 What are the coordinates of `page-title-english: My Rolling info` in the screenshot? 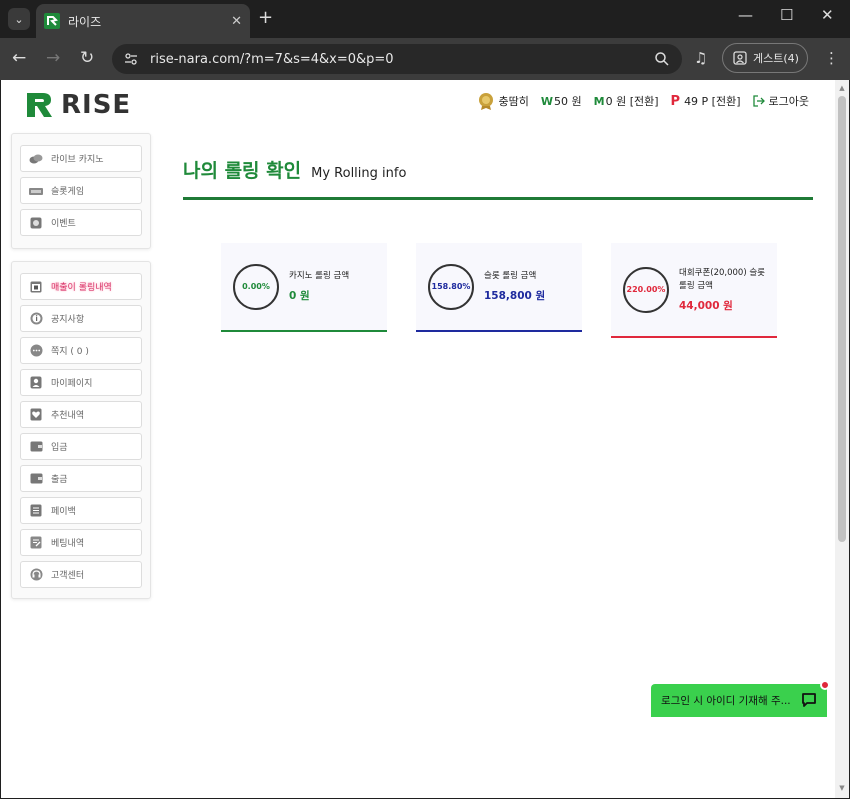 It's located at (359, 173).